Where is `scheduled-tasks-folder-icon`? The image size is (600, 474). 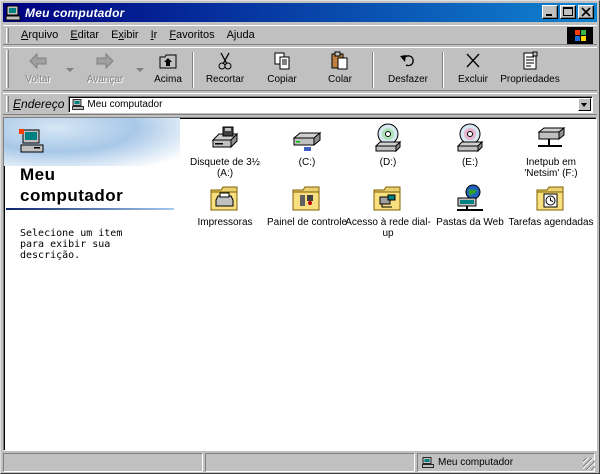
scheduled-tasks-folder-icon is located at coordinates (551, 198).